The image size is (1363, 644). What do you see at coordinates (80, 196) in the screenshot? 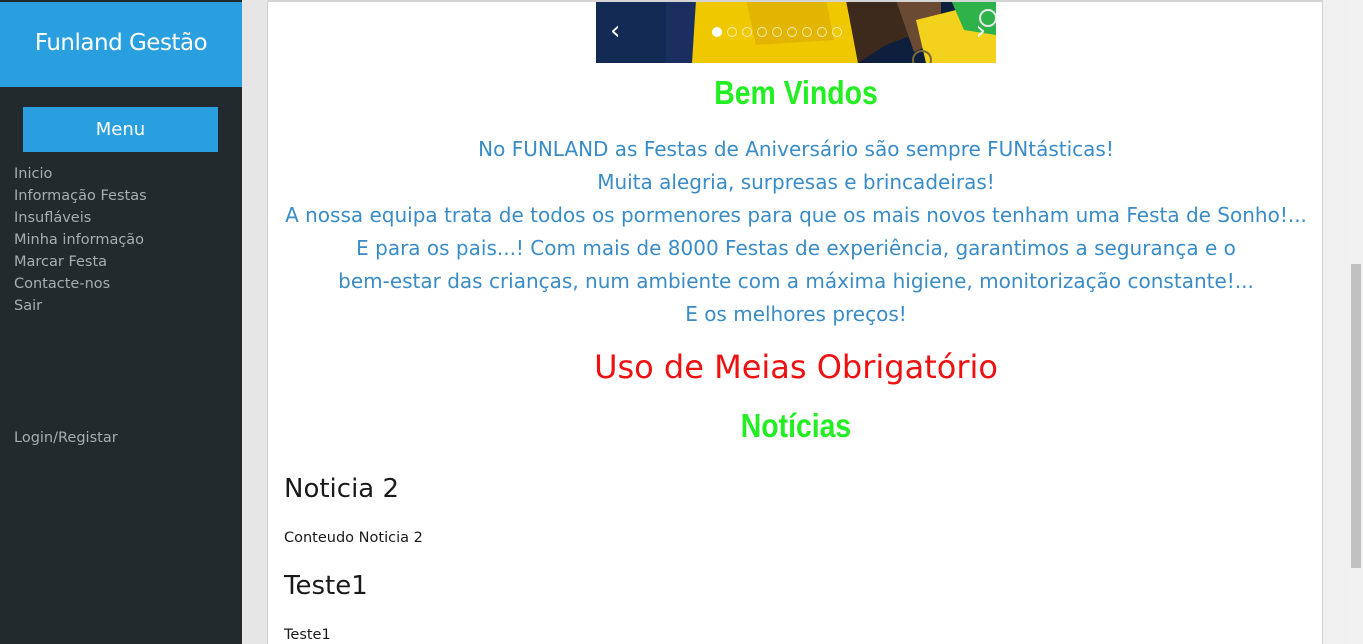
I see `sidebar-item-informacao-festas: Informação Festas` at bounding box center [80, 196].